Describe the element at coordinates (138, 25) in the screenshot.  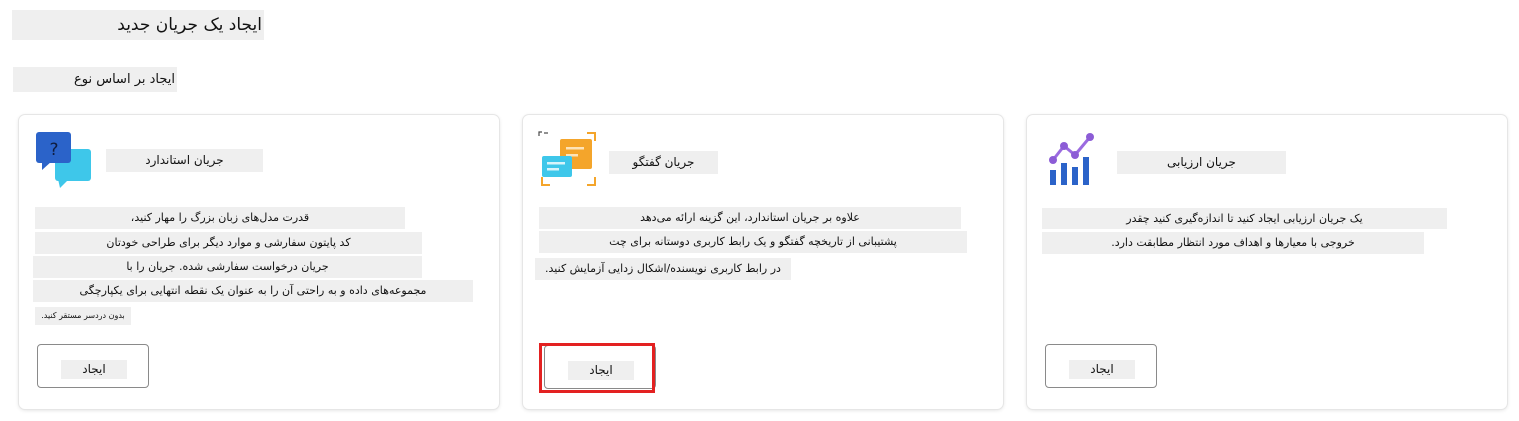
I see `page-title: ایجاد یک جریان جدید` at that location.